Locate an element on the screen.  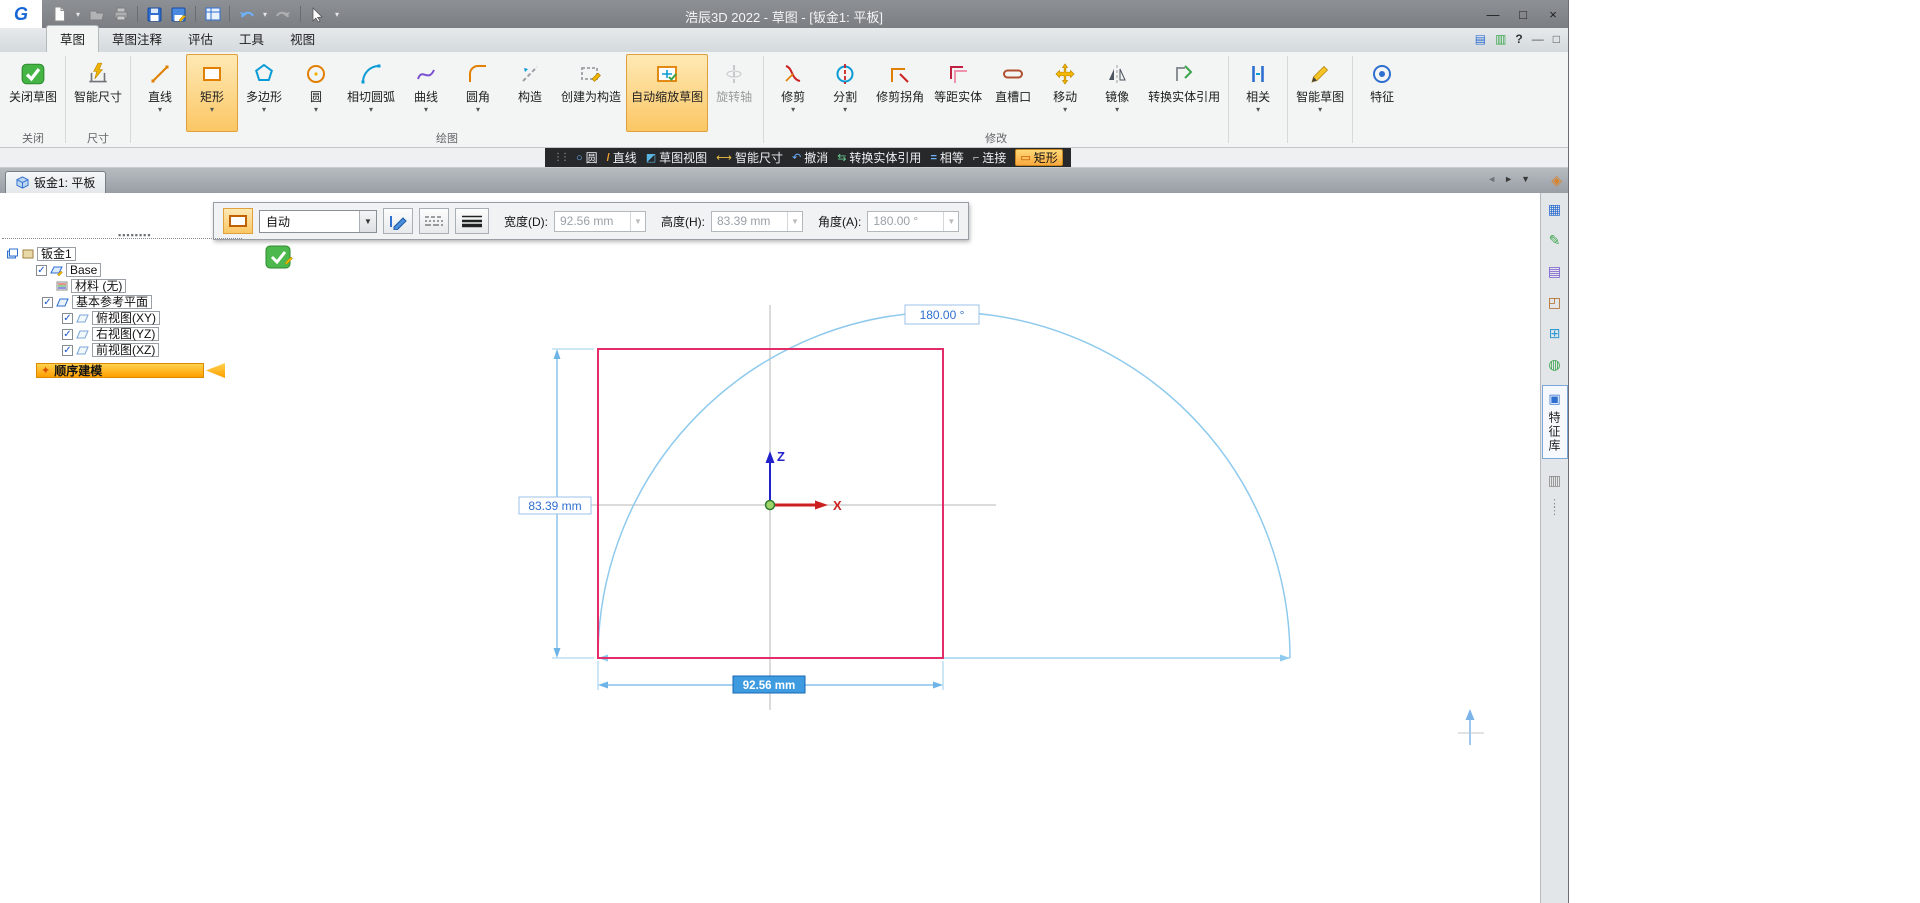
scroll-tabs-right-icon: ► is located at coordinates (1508, 179).